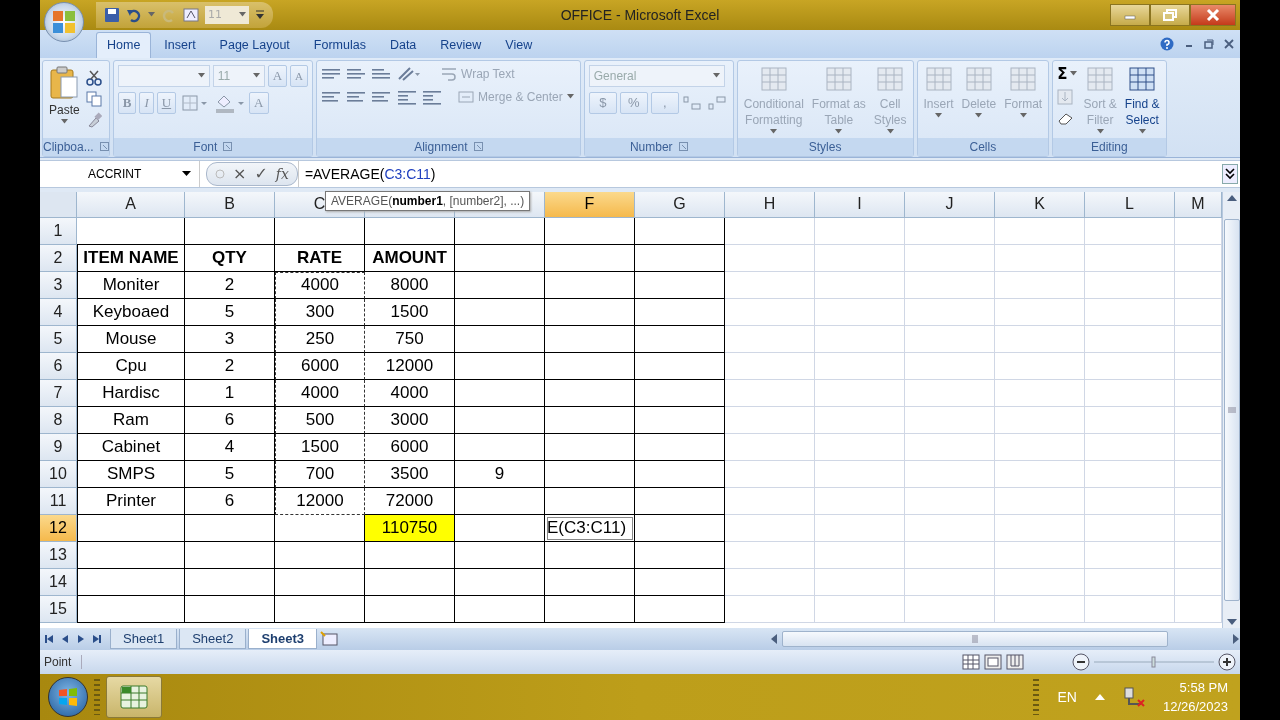  What do you see at coordinates (1209, 43) in the screenshot?
I see `restore-icon` at bounding box center [1209, 43].